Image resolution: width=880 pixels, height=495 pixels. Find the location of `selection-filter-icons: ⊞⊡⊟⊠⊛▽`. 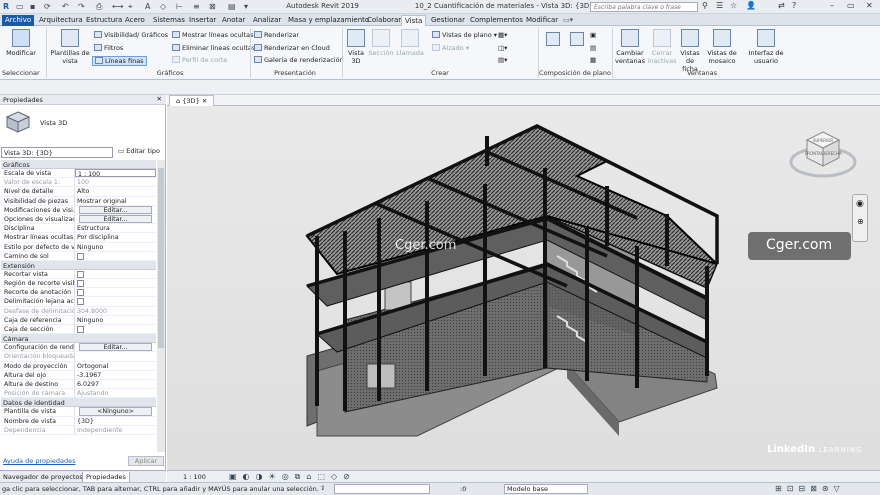

selection-filter-icons: ⊞⊡⊟⊠⊛▽ is located at coordinates (810, 488).